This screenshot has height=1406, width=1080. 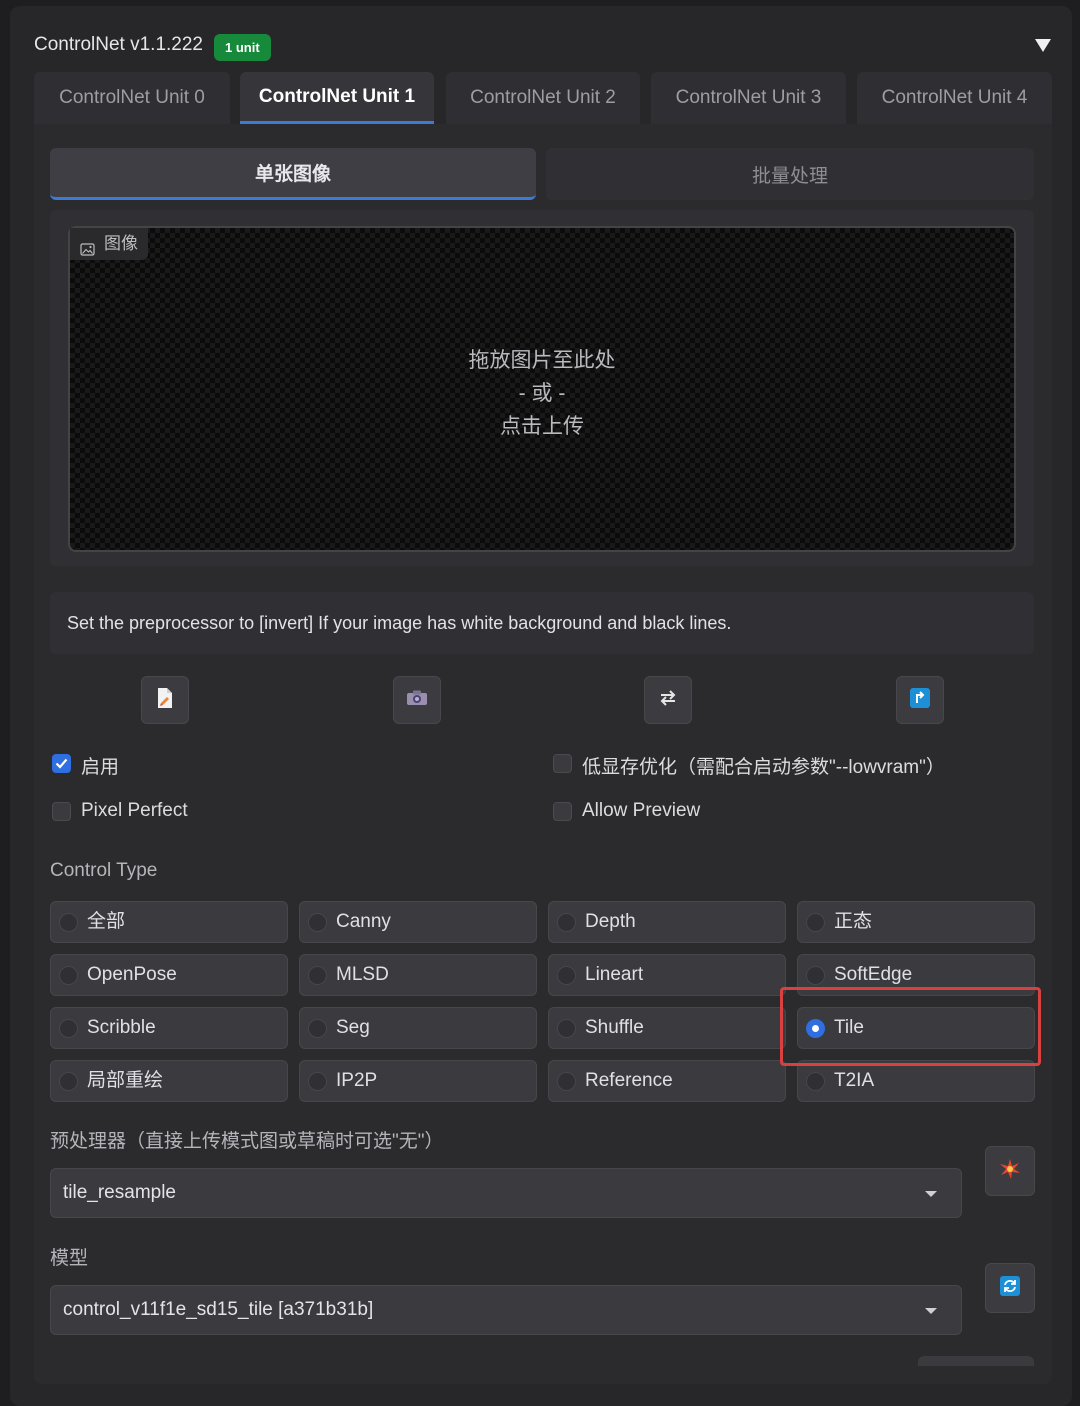 What do you see at coordinates (641, 810) in the screenshot?
I see `allow-preview-label: Allow Preview` at bounding box center [641, 810].